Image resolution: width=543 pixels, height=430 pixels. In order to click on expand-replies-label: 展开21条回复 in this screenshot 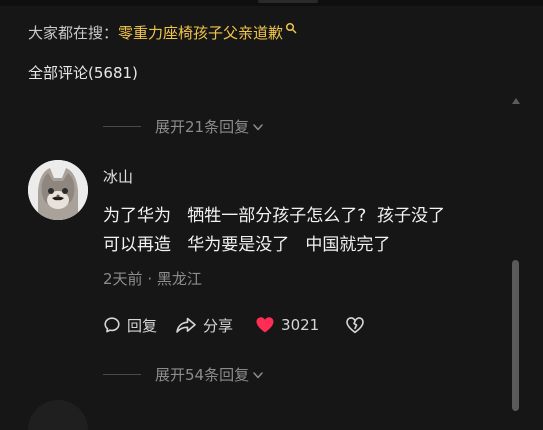, I will do `click(202, 126)`.